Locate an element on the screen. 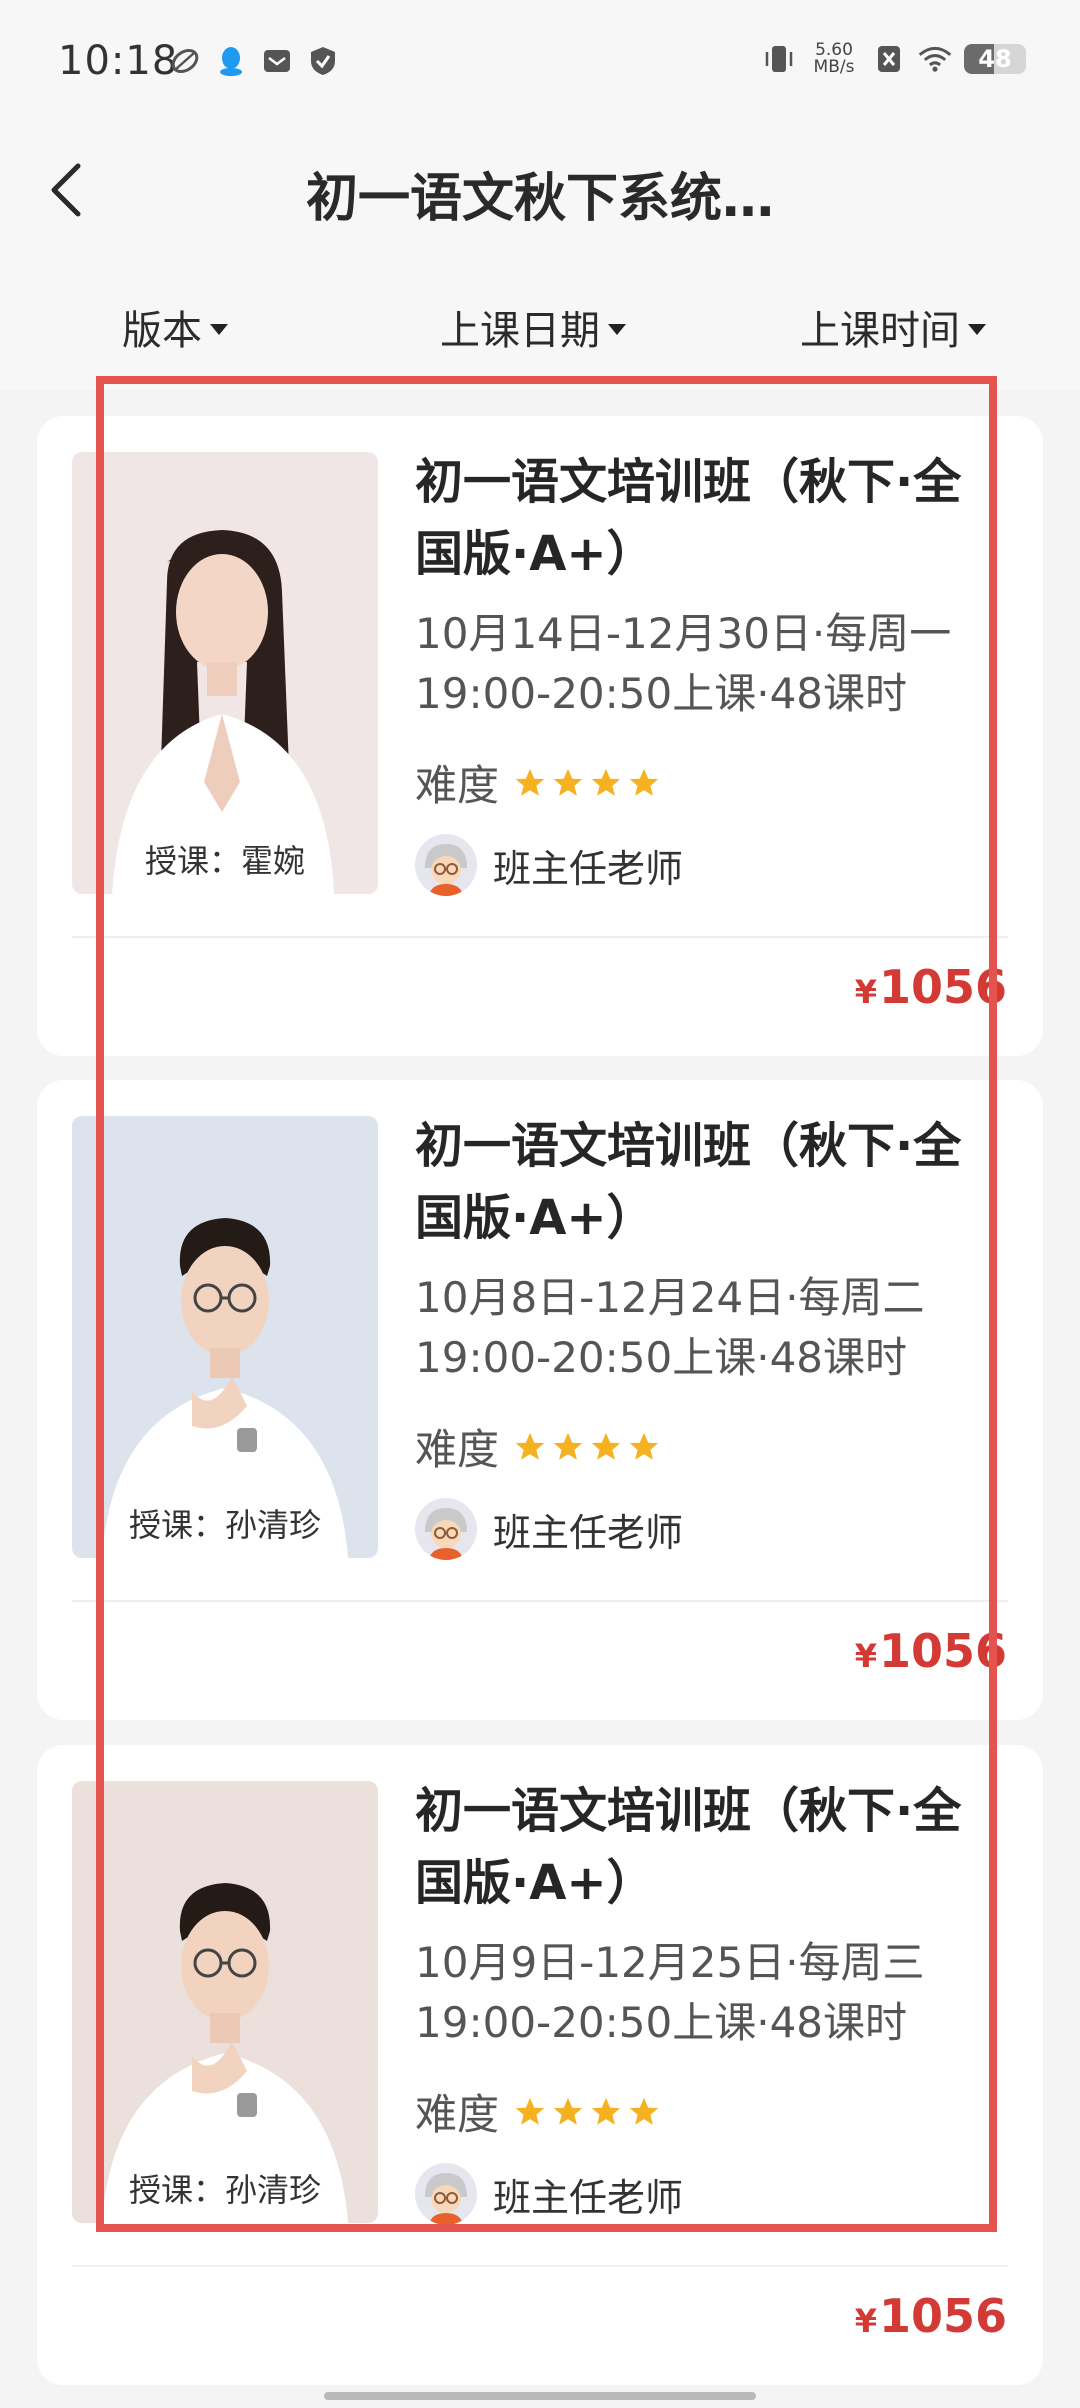 This screenshot has height=2408, width=1080. course-schedule: 10月9日-12月25日·每周三 19:00-20:50上课·48课时 is located at coordinates (720, 1993).